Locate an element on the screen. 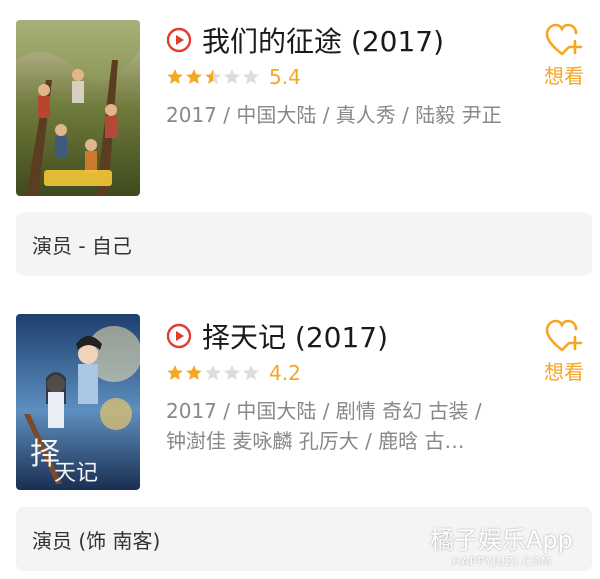  poster-image is located at coordinates (78, 108).